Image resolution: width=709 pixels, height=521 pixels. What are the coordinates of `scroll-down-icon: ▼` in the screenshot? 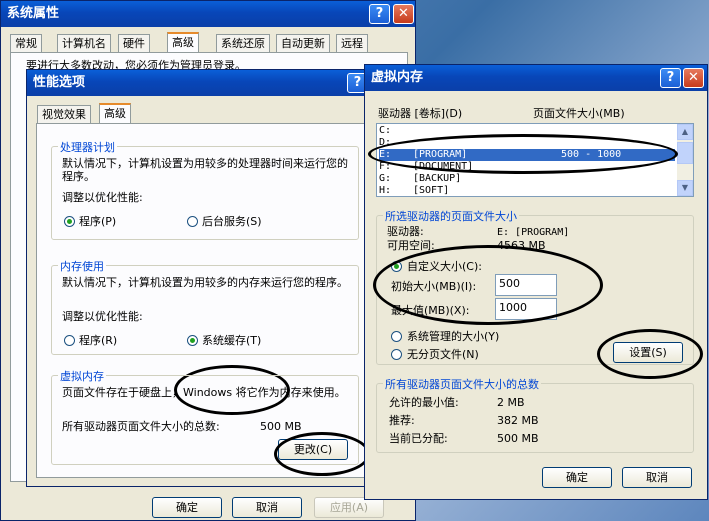 It's located at (685, 188).